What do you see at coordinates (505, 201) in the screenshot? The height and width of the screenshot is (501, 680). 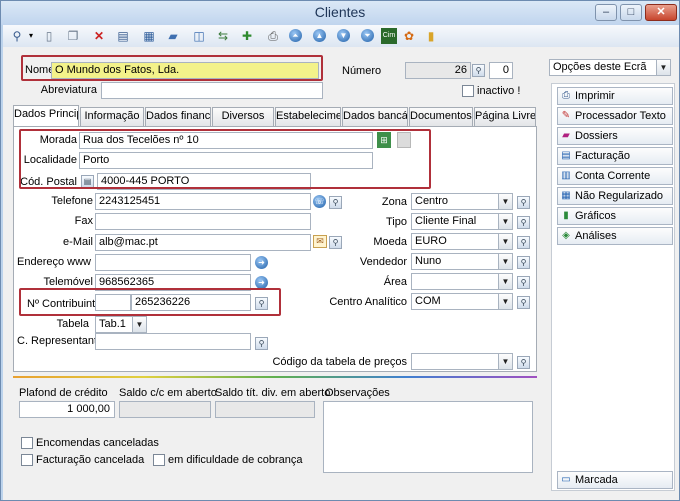 I see `zona-dropdown-icon: ▼` at bounding box center [505, 201].